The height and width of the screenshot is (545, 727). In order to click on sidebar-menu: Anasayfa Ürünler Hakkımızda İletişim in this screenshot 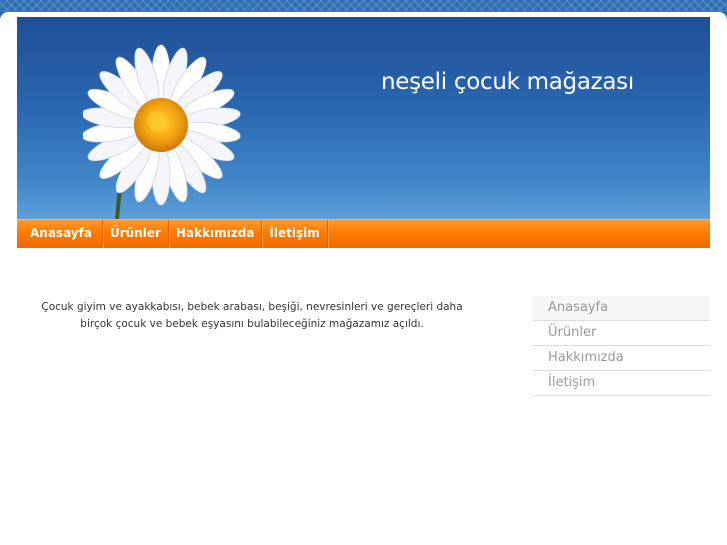, I will do `click(621, 346)`.